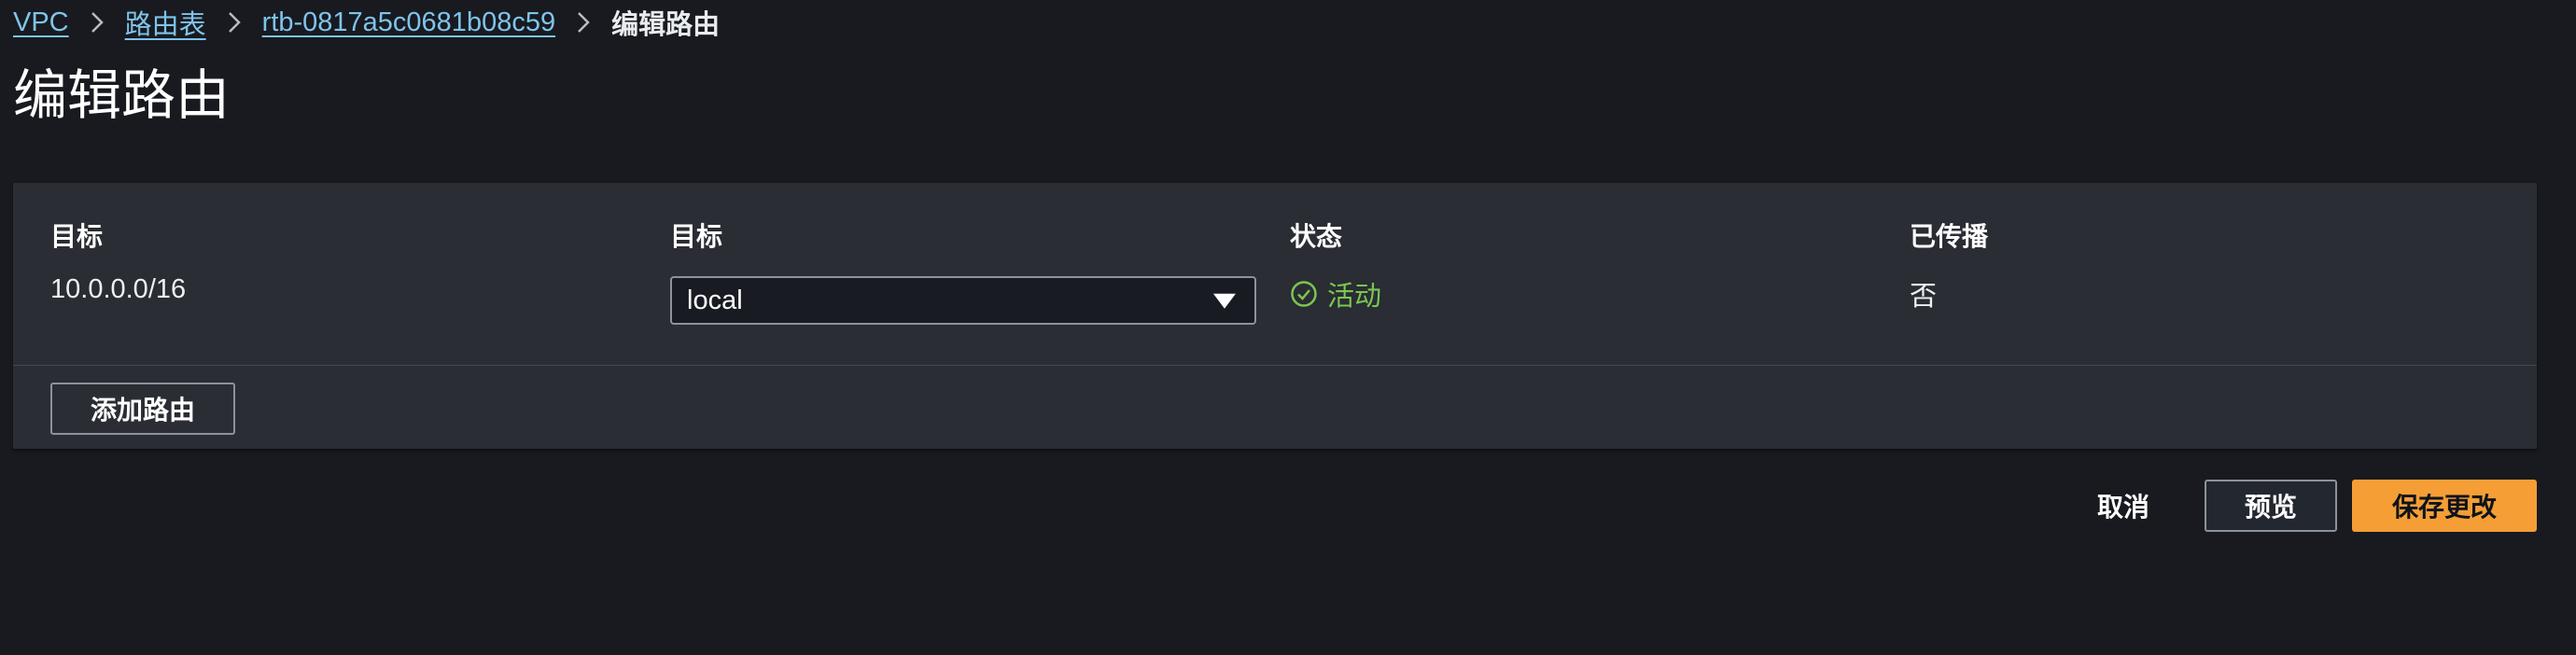 This screenshot has width=2576, height=655. I want to click on cancel-button: 取消, so click(2123, 506).